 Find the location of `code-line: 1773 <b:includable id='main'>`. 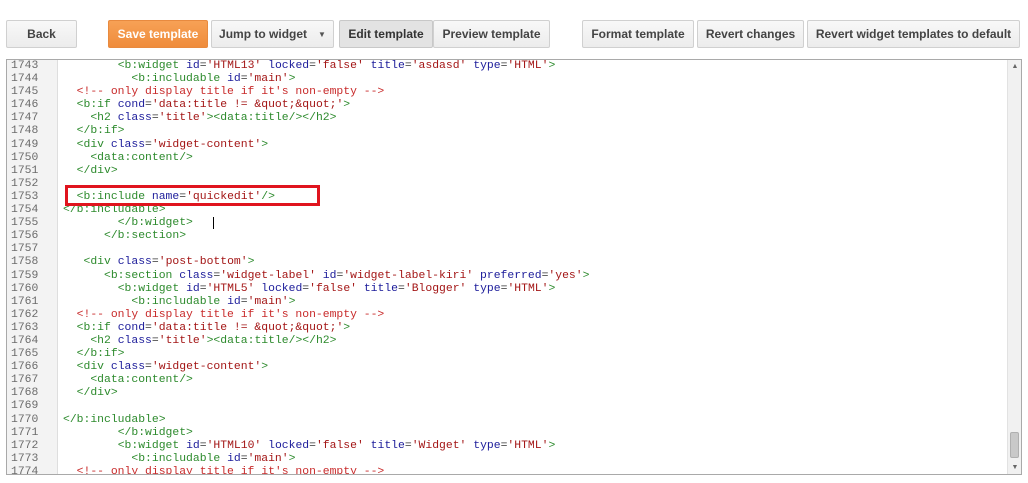

code-line: 1773 <b:includable id='main'> is located at coordinates (507, 459).